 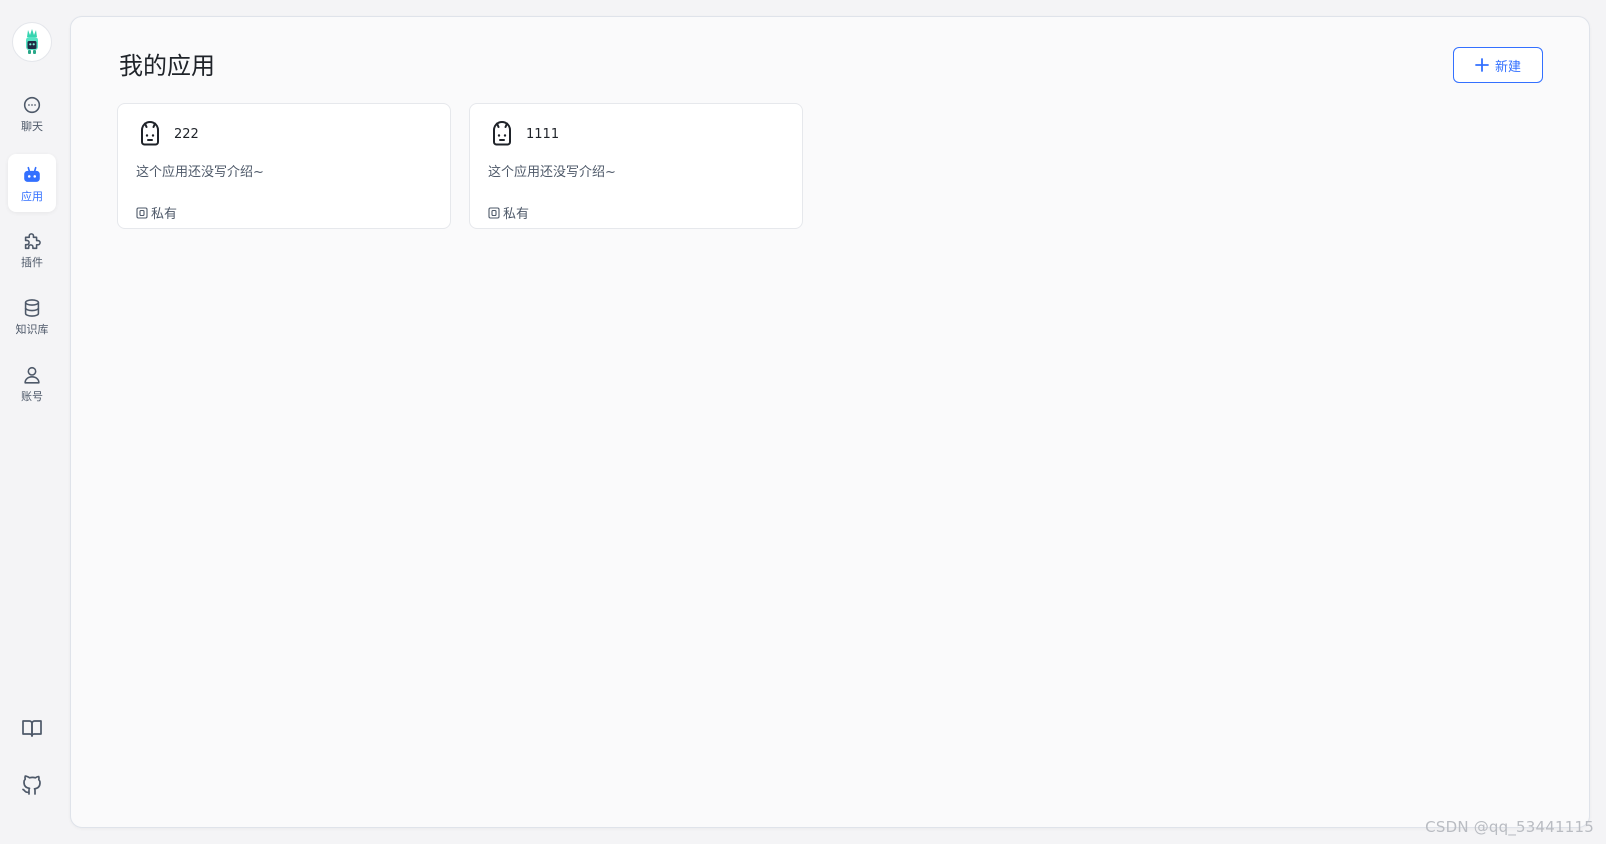 I want to click on puzzle-icon, so click(x=32, y=240).